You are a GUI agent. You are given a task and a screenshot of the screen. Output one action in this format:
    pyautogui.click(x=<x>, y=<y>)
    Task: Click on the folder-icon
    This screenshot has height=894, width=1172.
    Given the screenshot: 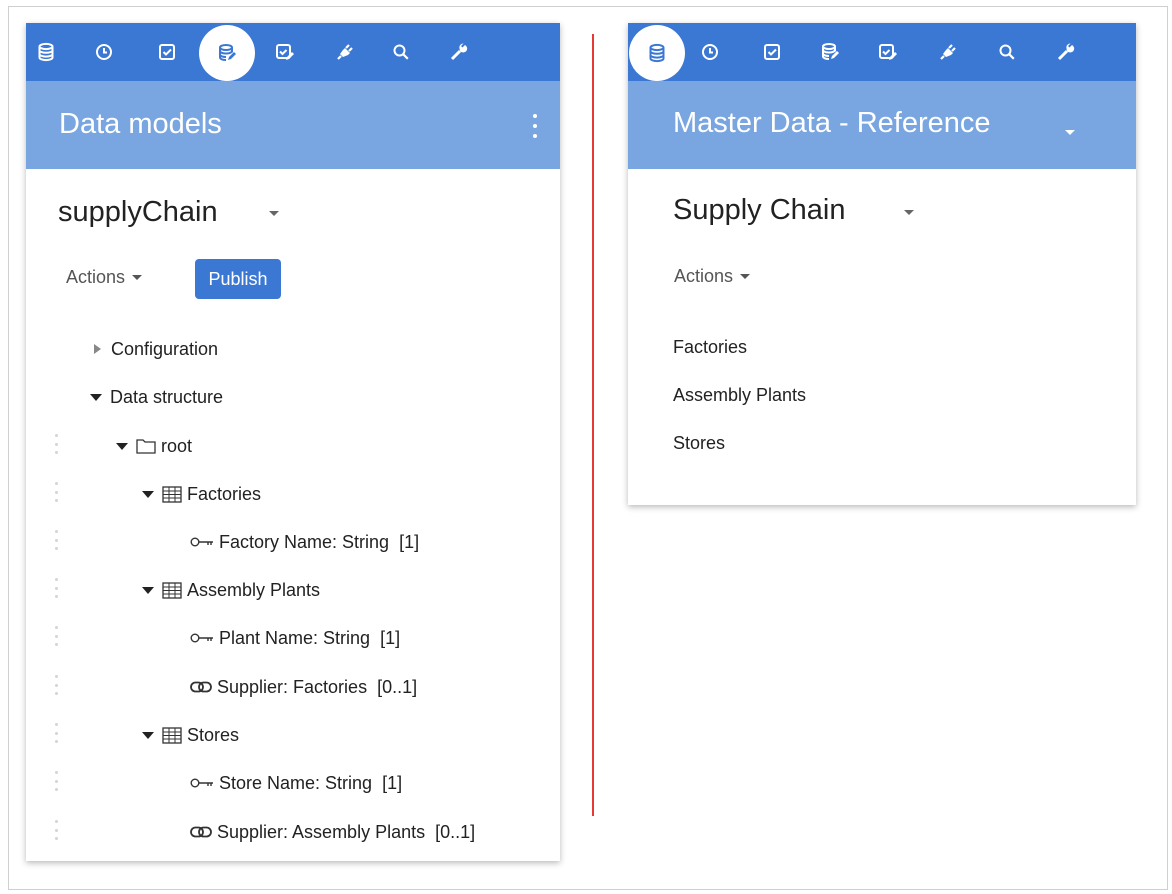 What is the action you would take?
    pyautogui.click(x=146, y=446)
    